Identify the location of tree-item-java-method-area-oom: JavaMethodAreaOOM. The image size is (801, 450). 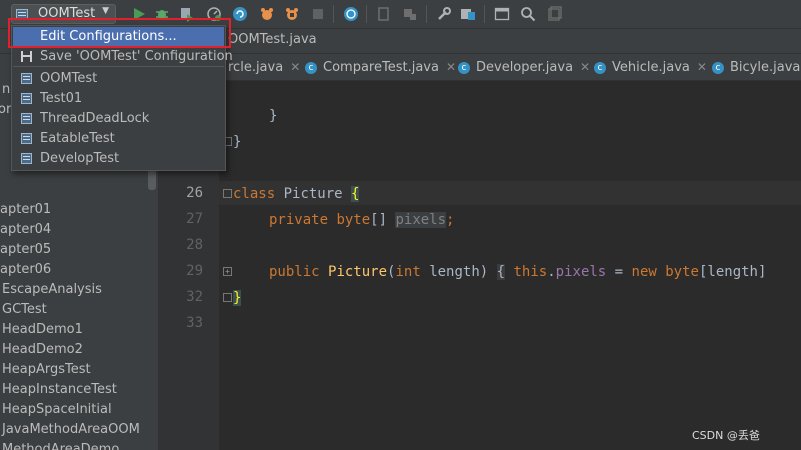
(71, 430).